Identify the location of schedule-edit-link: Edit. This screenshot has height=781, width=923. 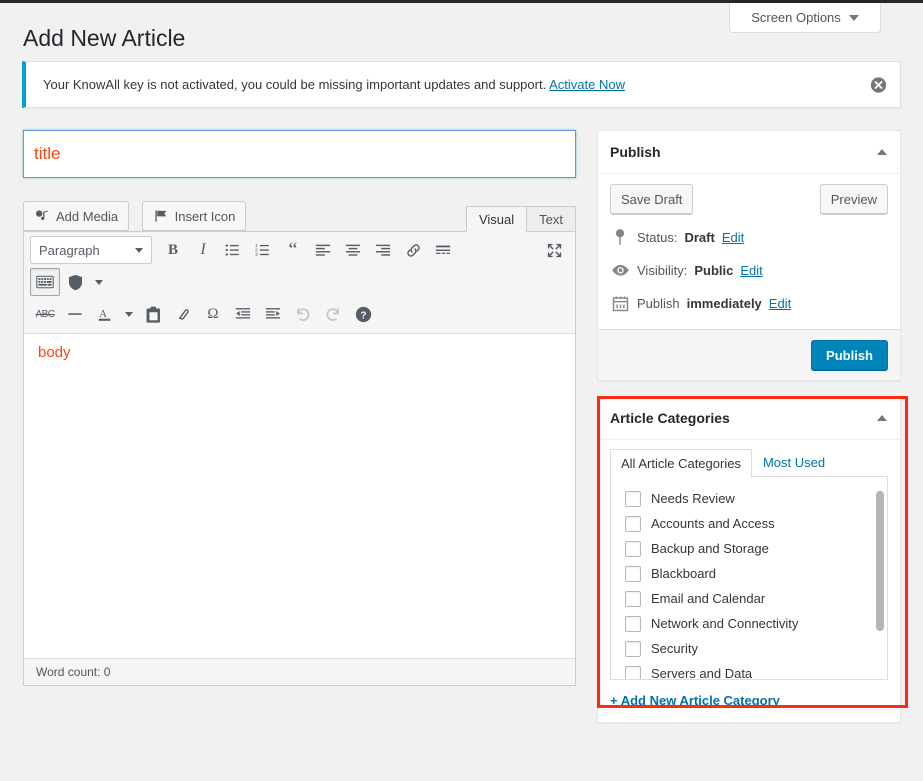
(780, 303).